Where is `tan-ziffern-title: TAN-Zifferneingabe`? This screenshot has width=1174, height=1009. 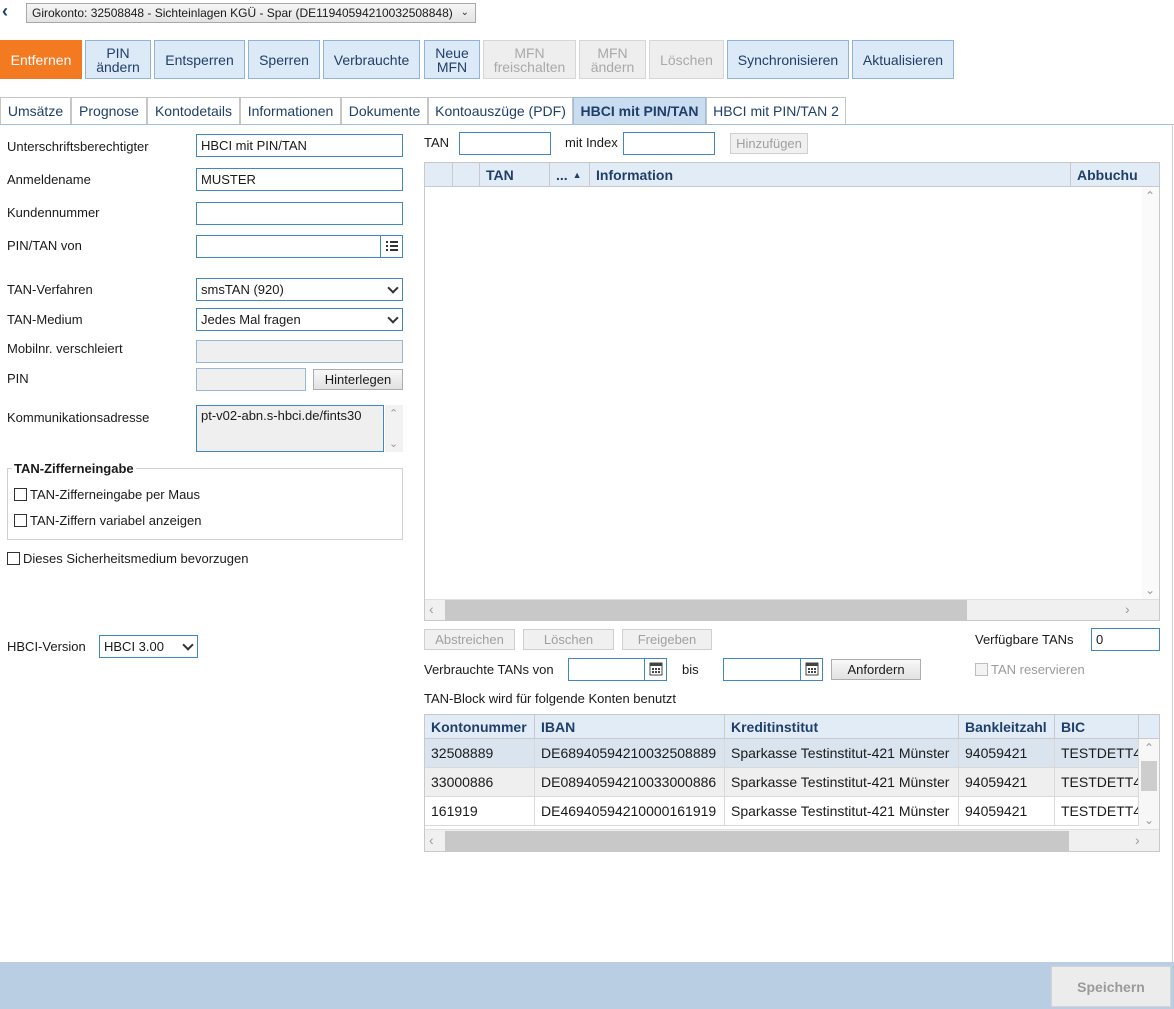 tan-ziffern-title: TAN-Zifferneingabe is located at coordinates (74, 468).